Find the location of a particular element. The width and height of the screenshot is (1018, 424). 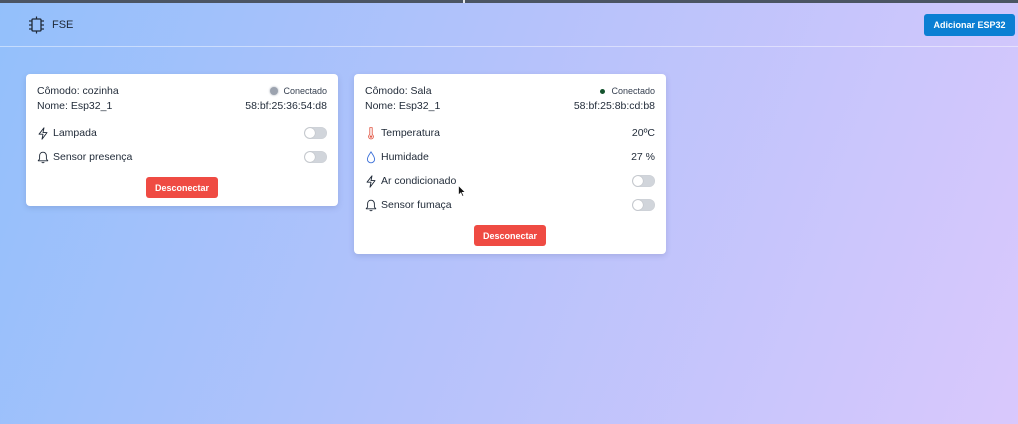

brand-name: FSE is located at coordinates (63, 25).